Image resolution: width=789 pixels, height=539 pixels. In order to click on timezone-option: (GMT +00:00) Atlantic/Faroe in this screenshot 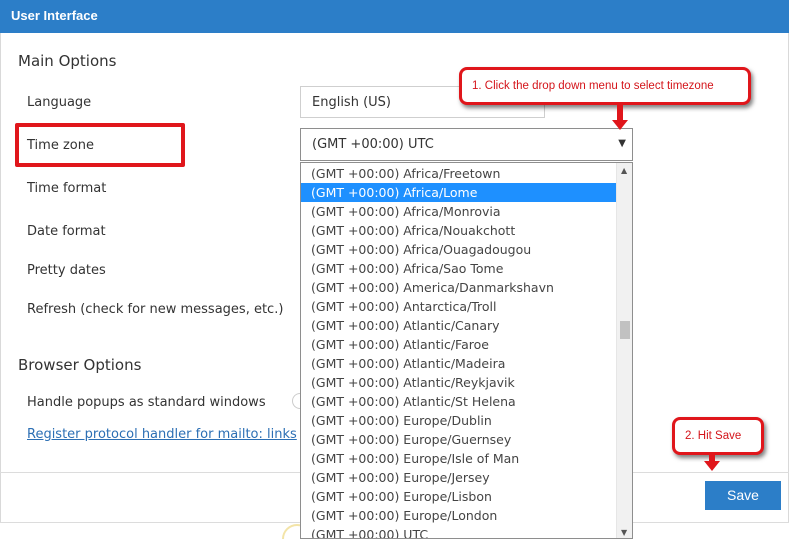, I will do `click(459, 344)`.